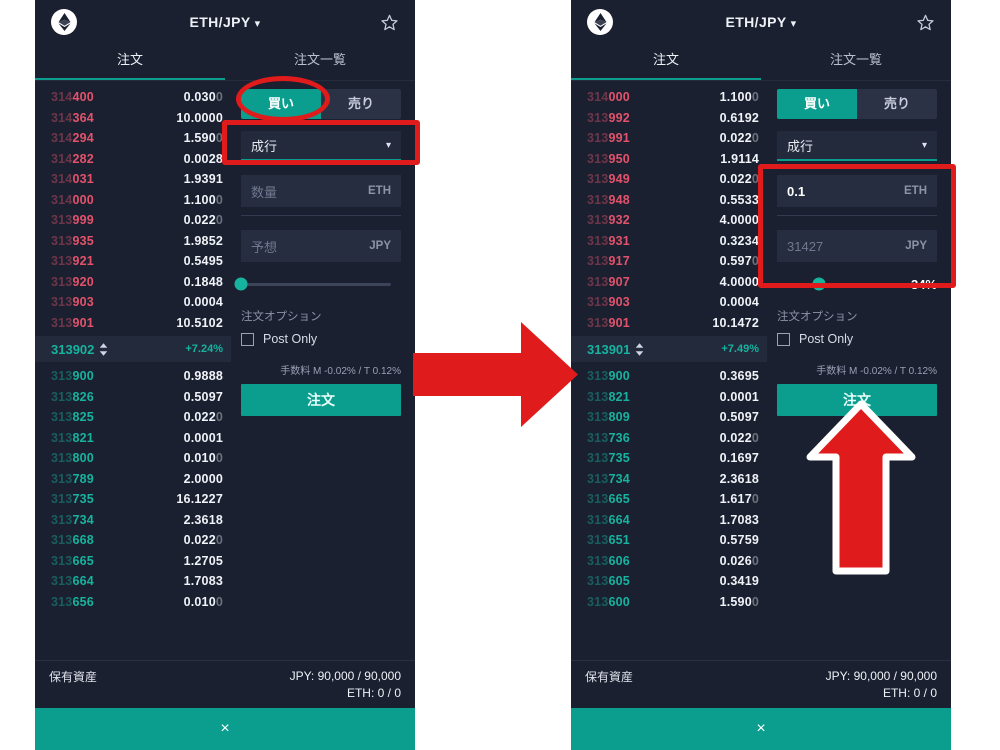 The image size is (1000, 750). I want to click on ask-row: 313901 10.5102, so click(133, 323).